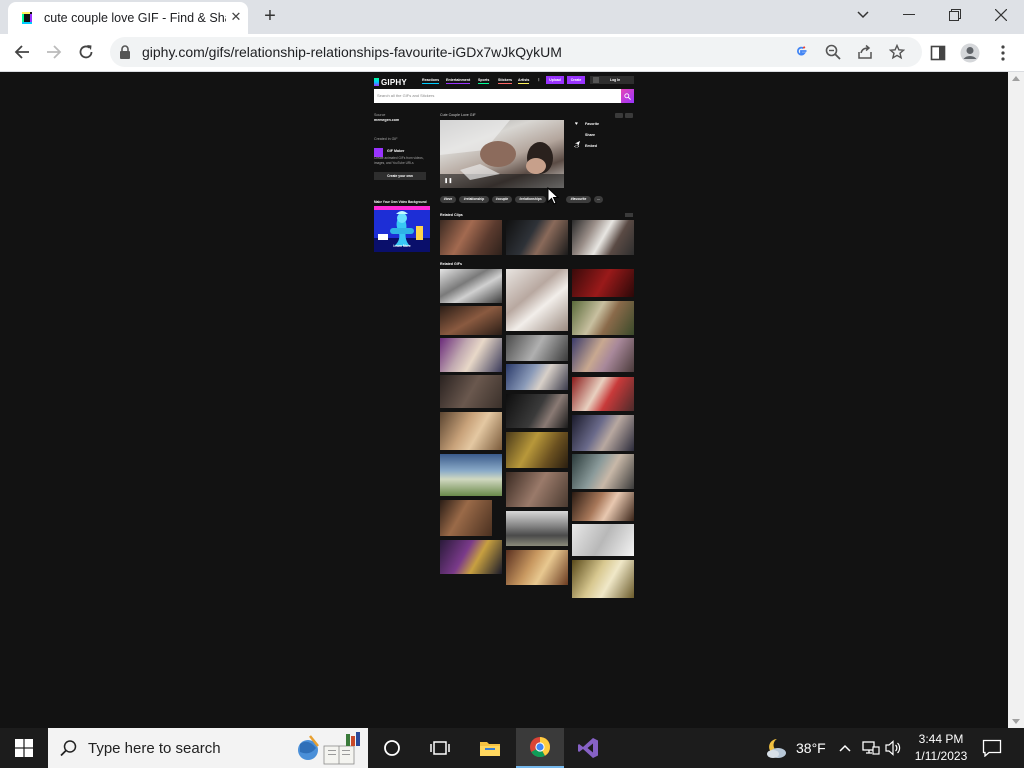 This screenshot has width=1024, height=768. What do you see at coordinates (1016, 400) in the screenshot?
I see `page-scrollbar` at bounding box center [1016, 400].